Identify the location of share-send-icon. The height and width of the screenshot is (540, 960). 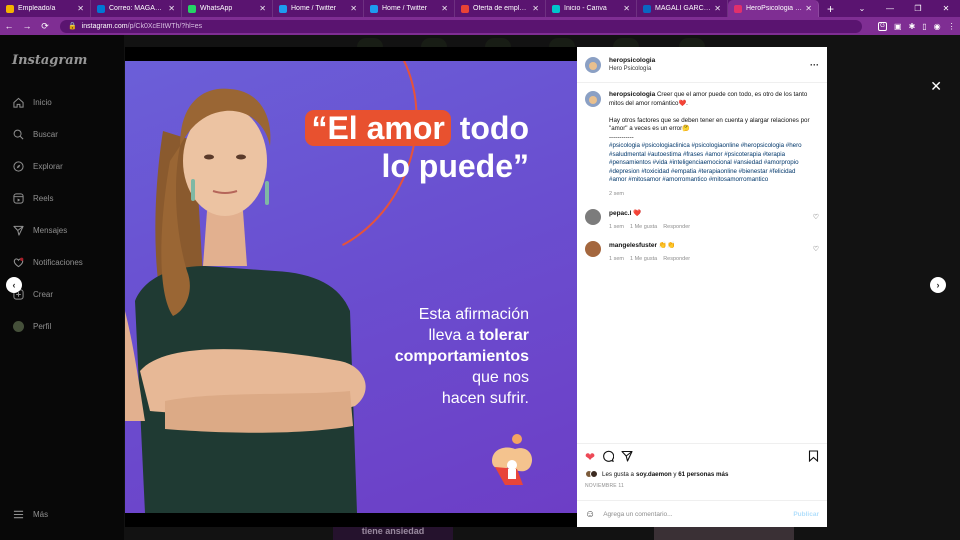
(627, 457).